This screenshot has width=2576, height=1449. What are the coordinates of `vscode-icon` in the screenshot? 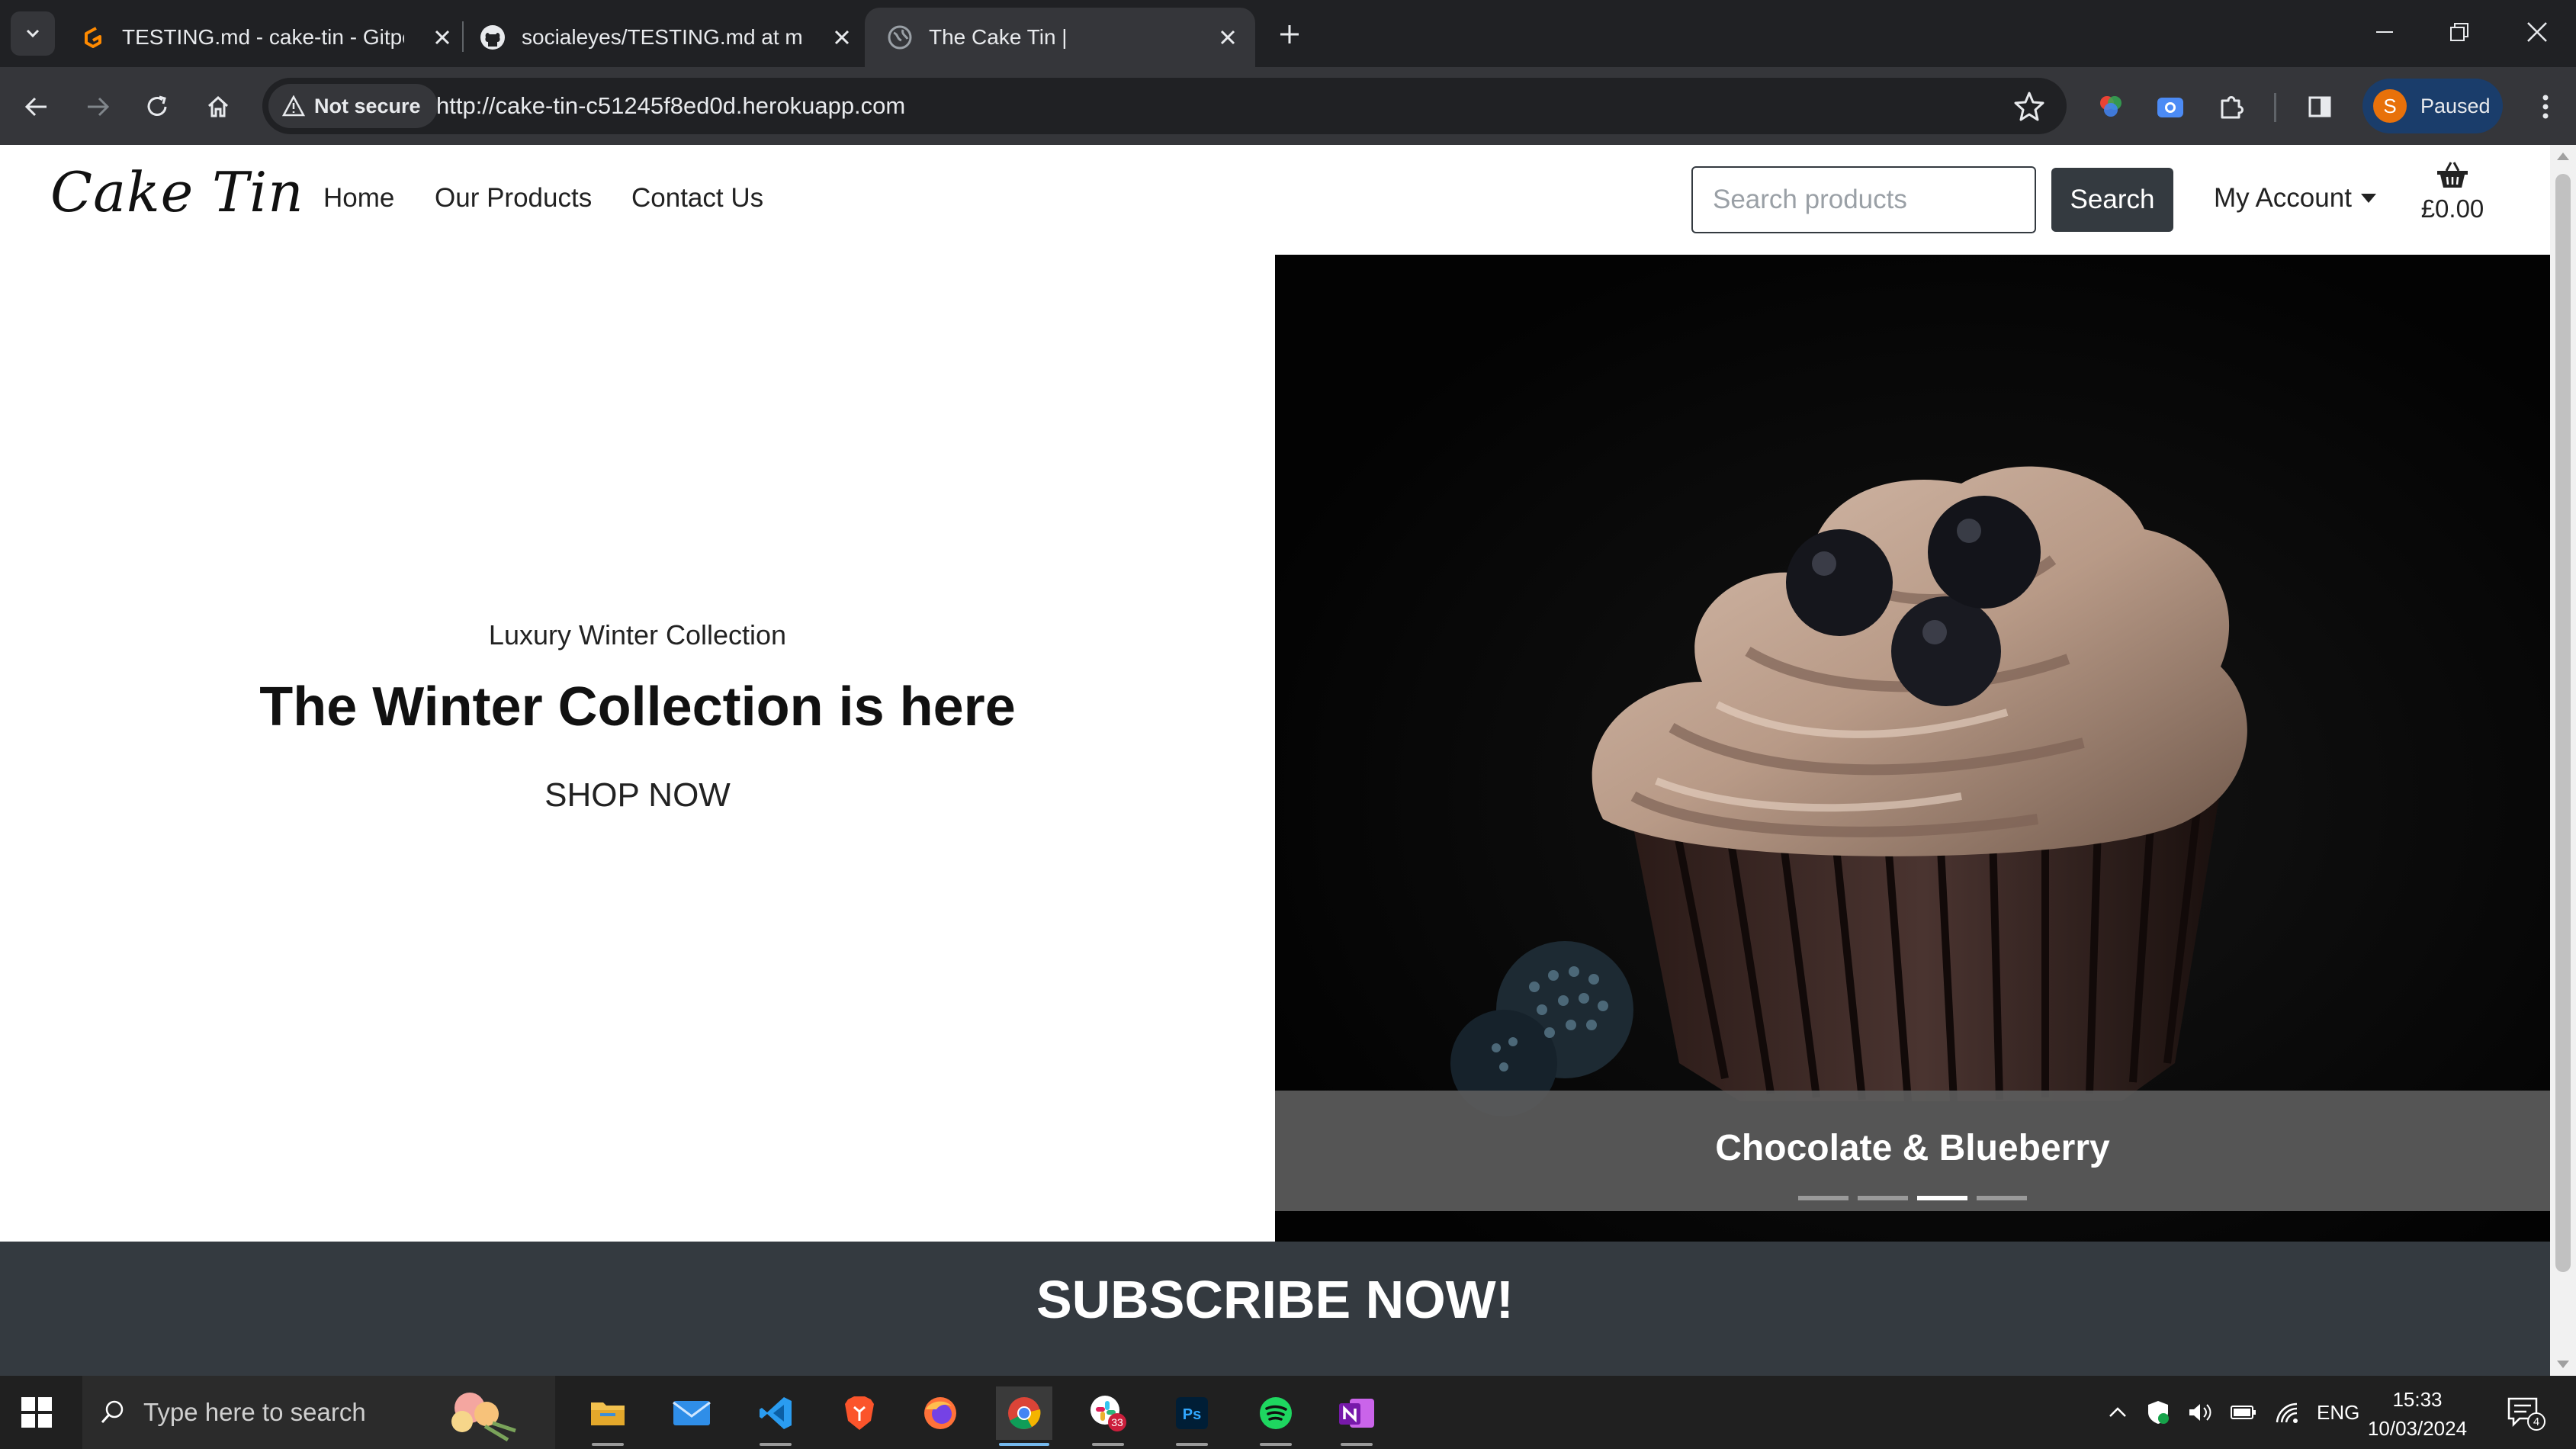 It's located at (776, 1413).